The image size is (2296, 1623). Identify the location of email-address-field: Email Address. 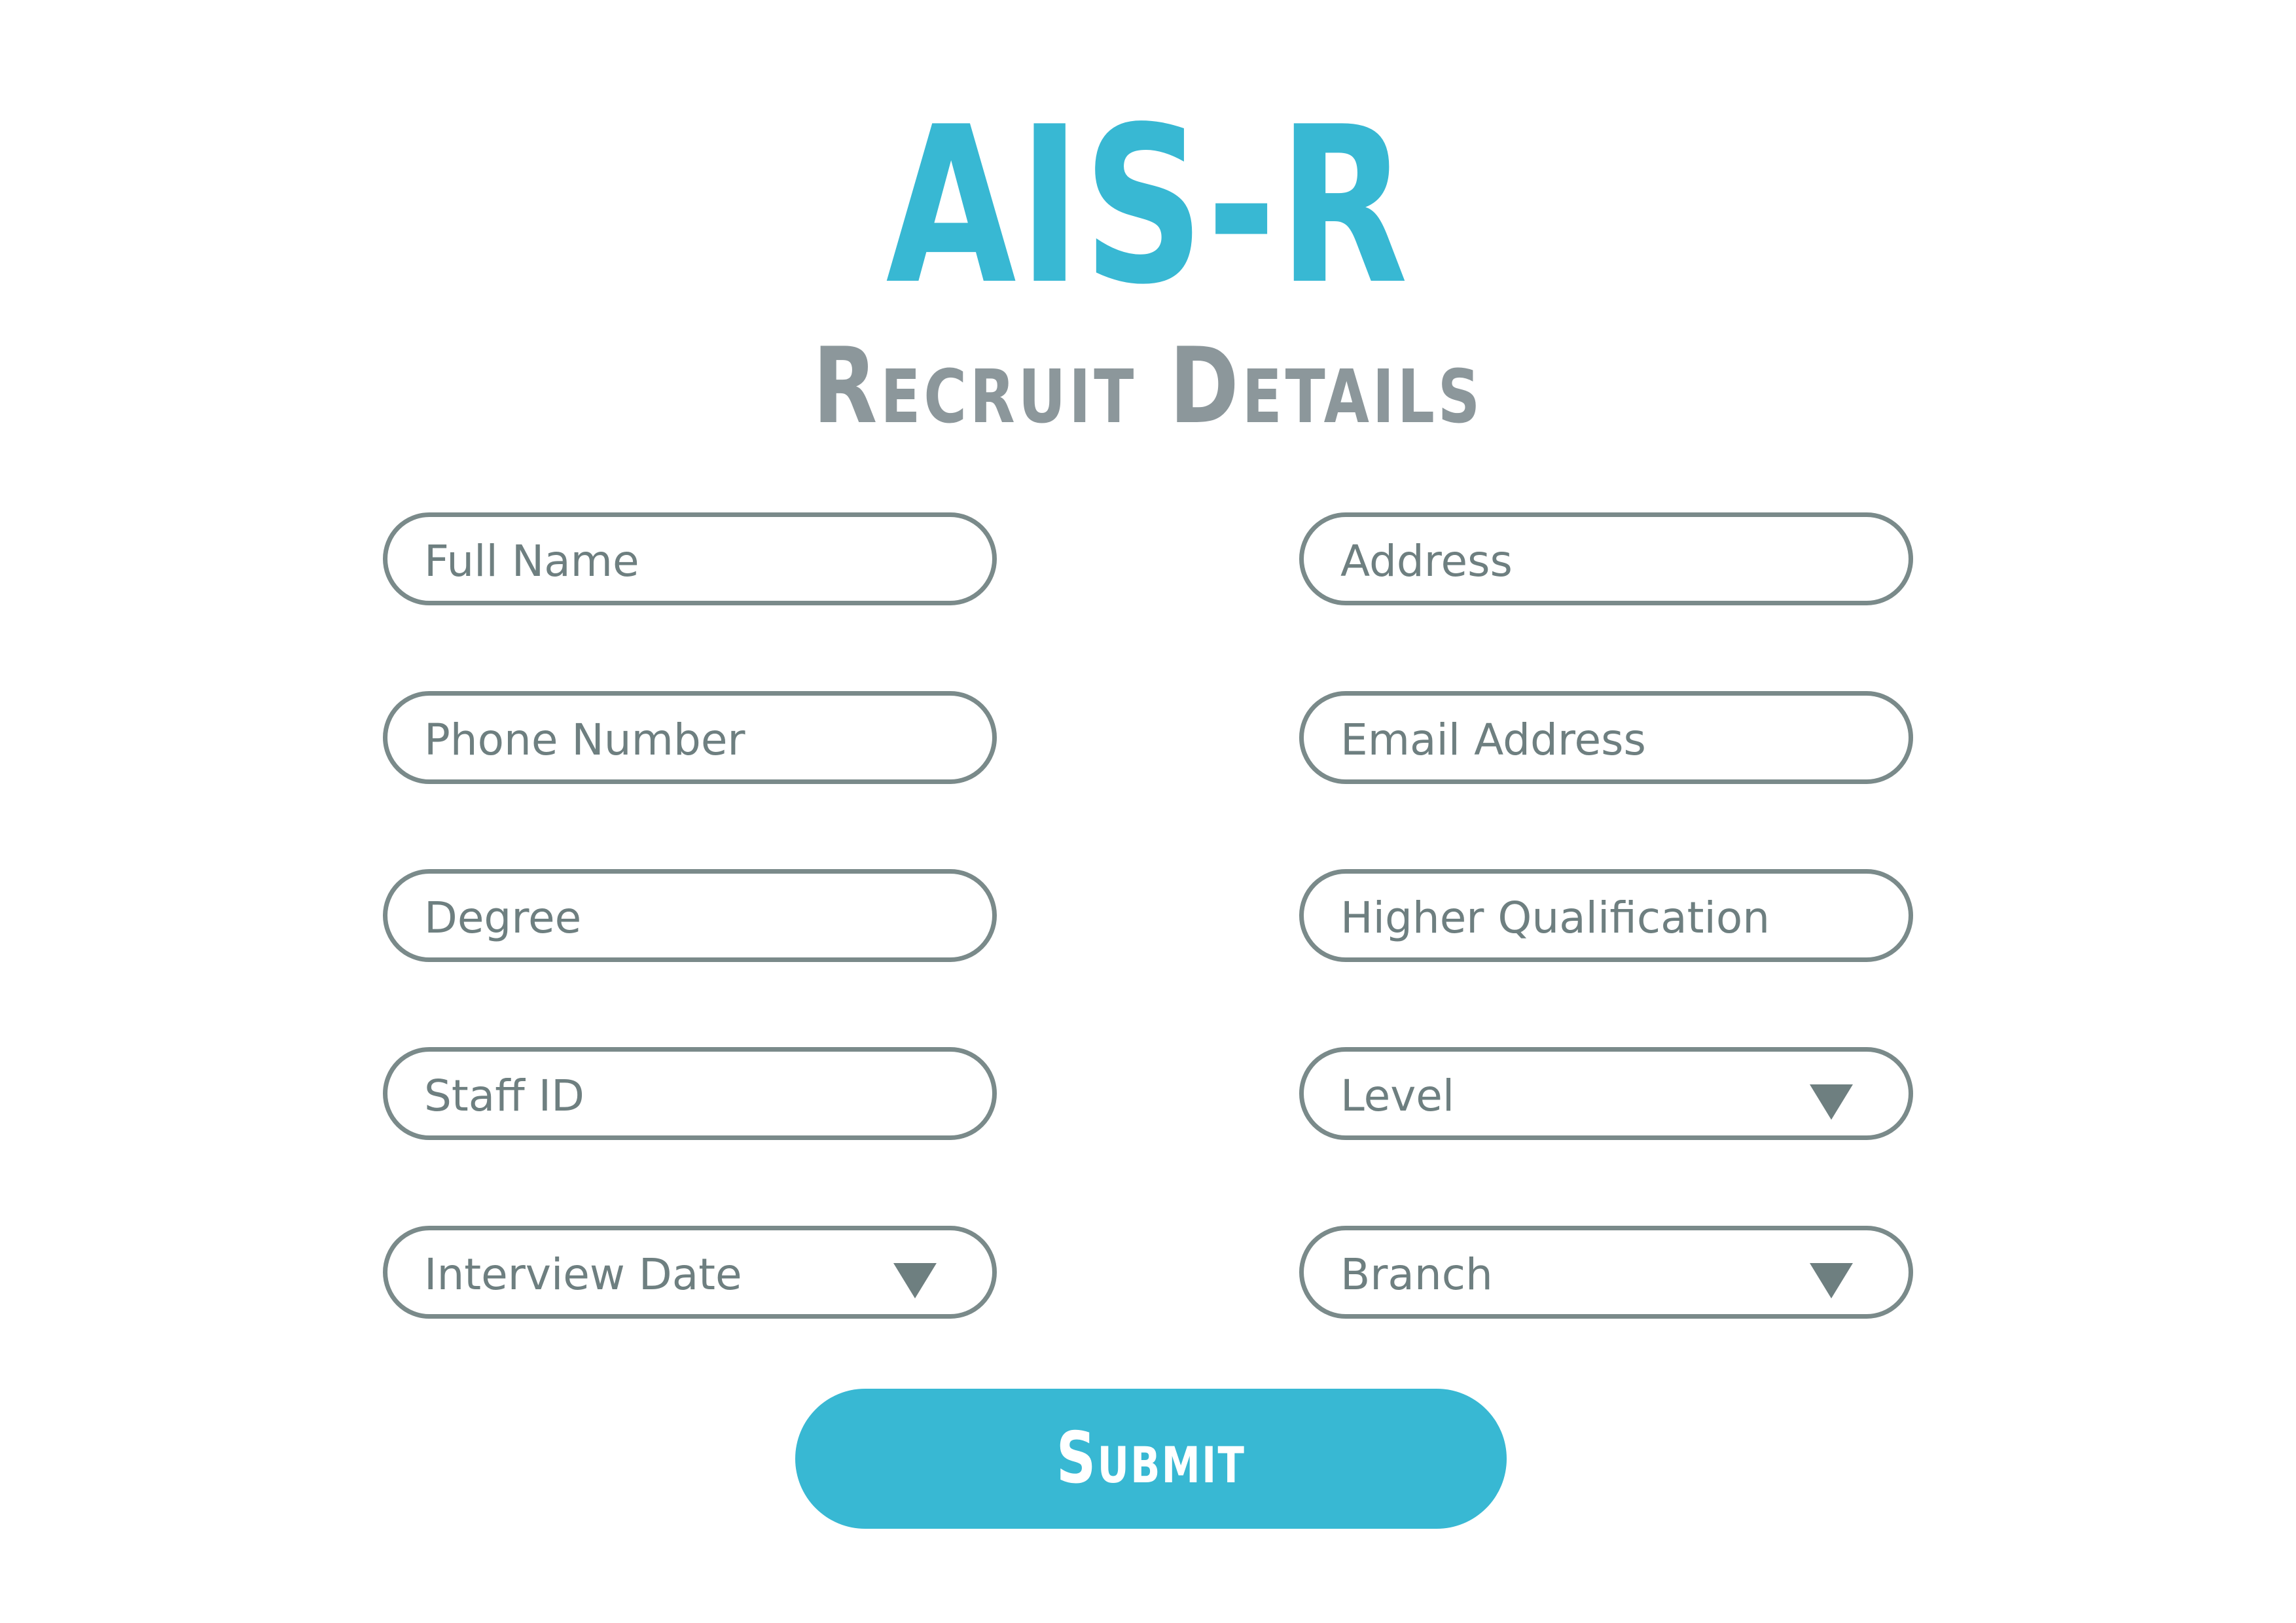
(1606, 737).